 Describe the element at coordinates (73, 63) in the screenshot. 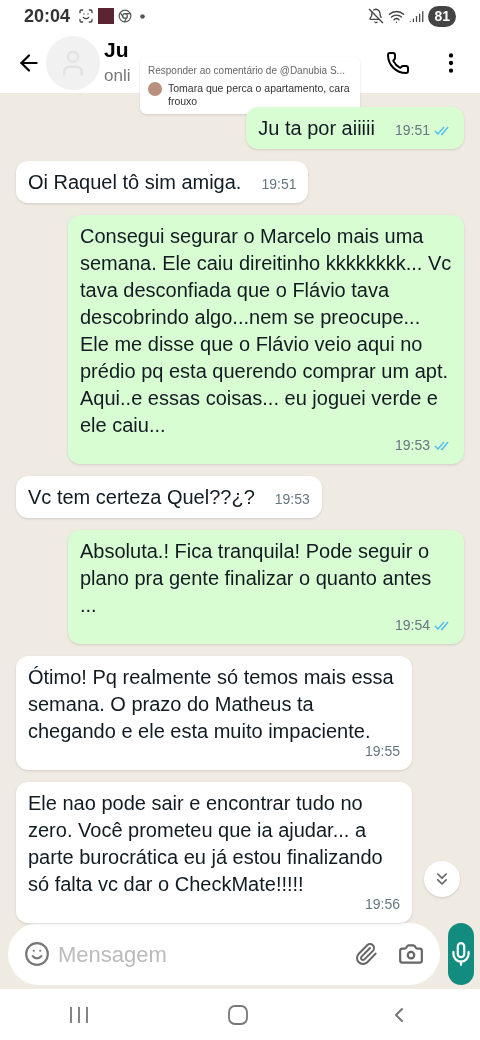

I see `avatar-icon` at that location.